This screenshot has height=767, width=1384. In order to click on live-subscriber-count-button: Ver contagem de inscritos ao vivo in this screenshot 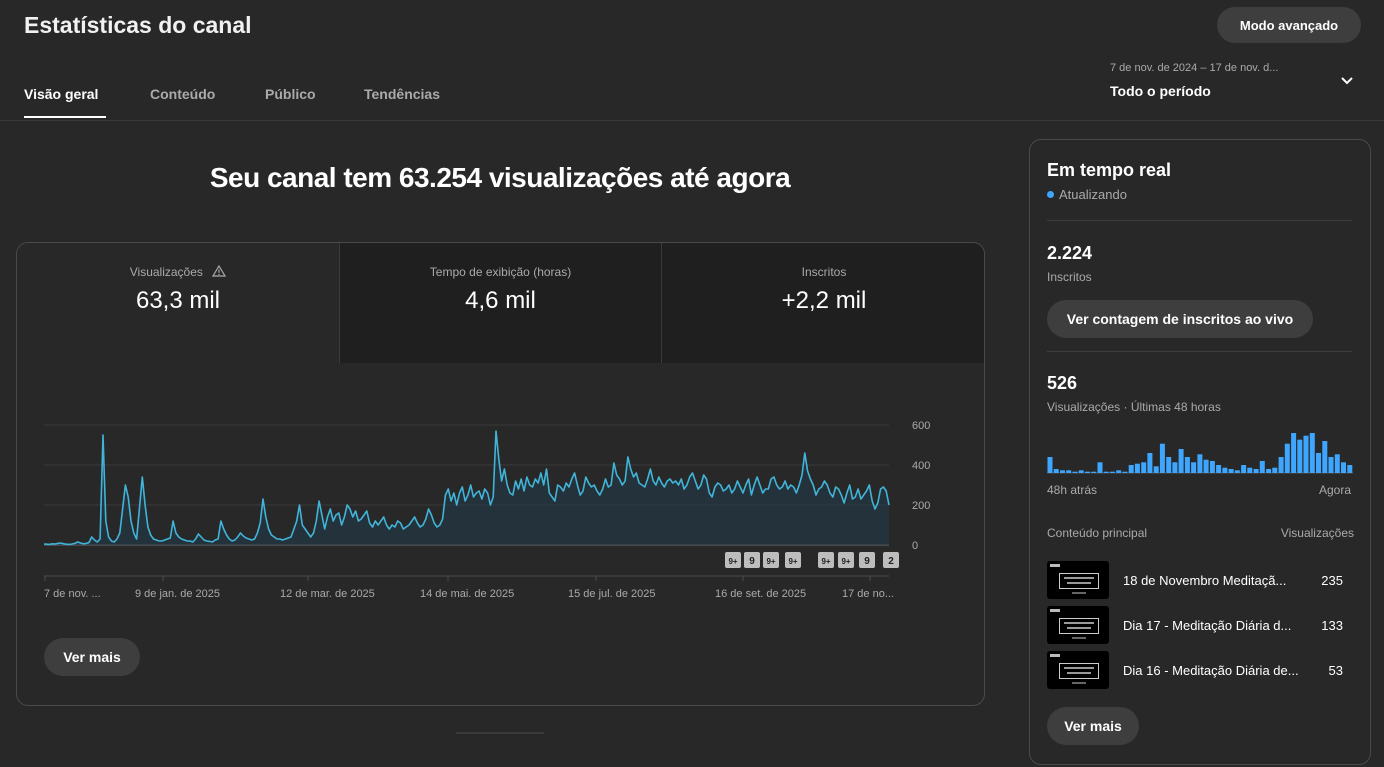, I will do `click(1180, 319)`.